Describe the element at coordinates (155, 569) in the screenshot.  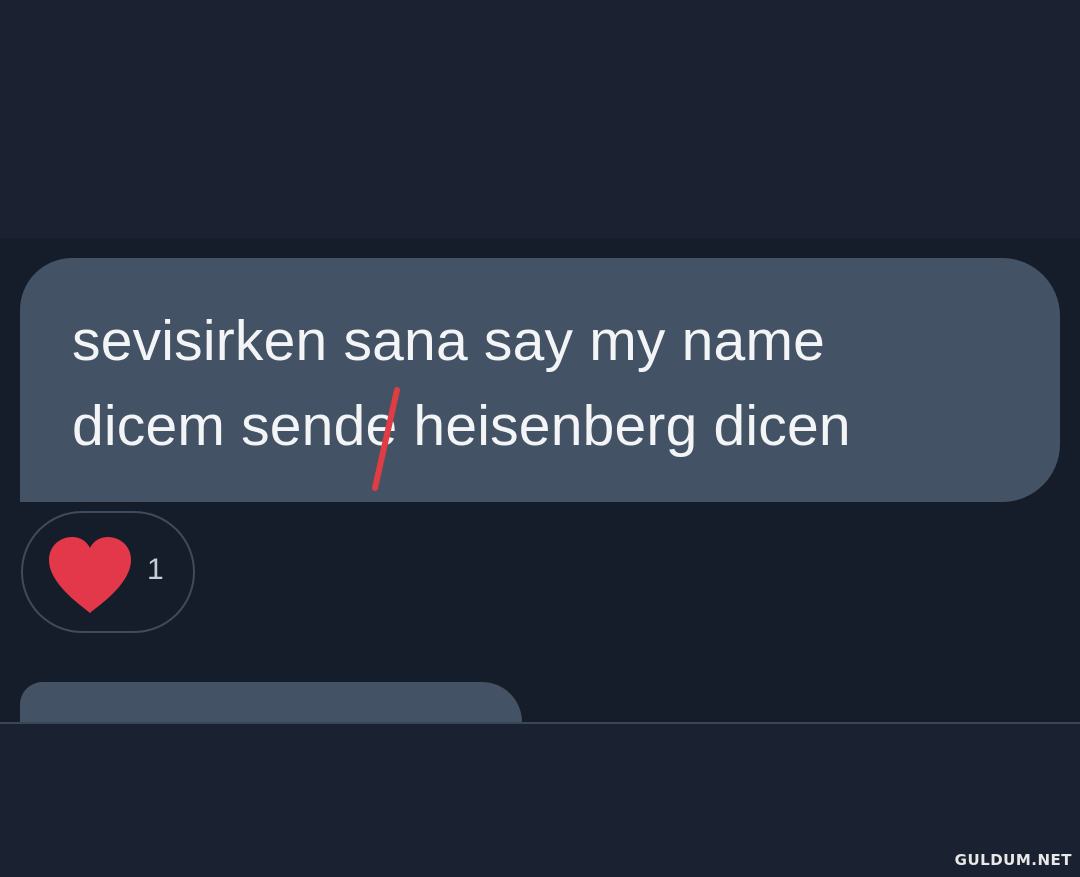
I see `reaction-count: 1` at that location.